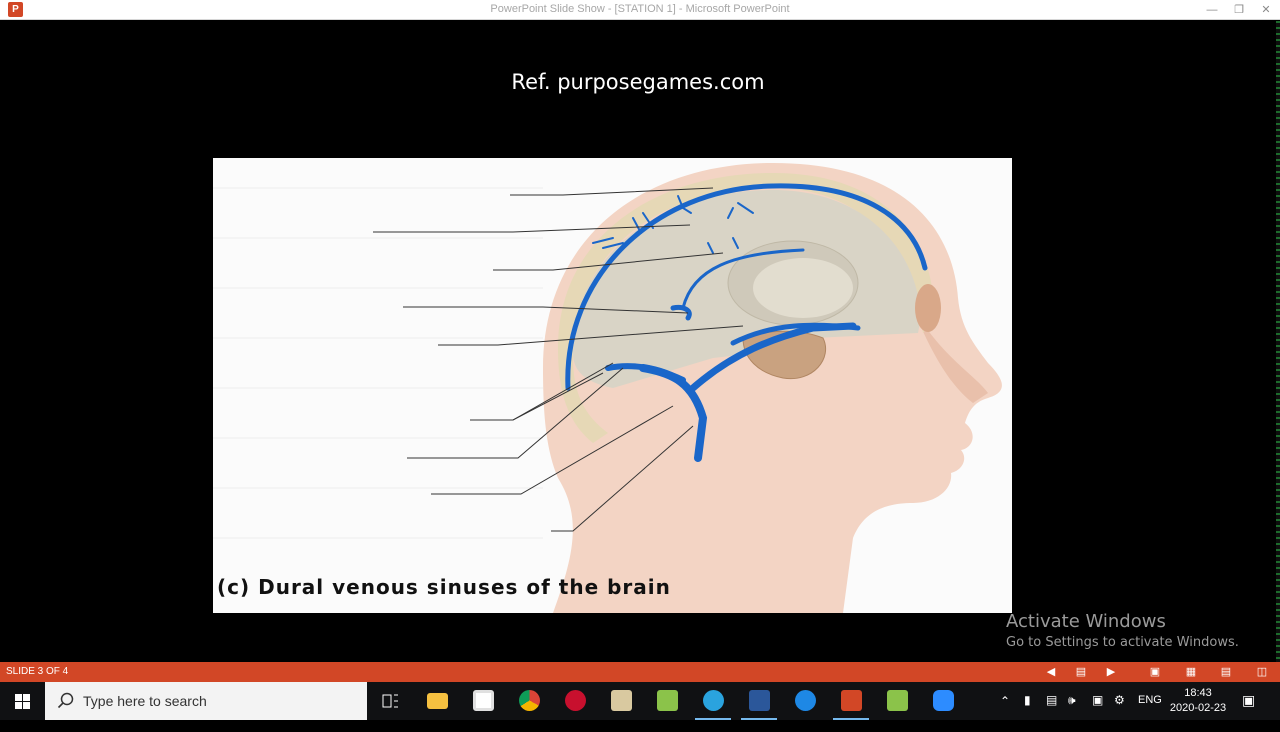  Describe the element at coordinates (1198, 693) in the screenshot. I see `clock-time: 18:43` at that location.